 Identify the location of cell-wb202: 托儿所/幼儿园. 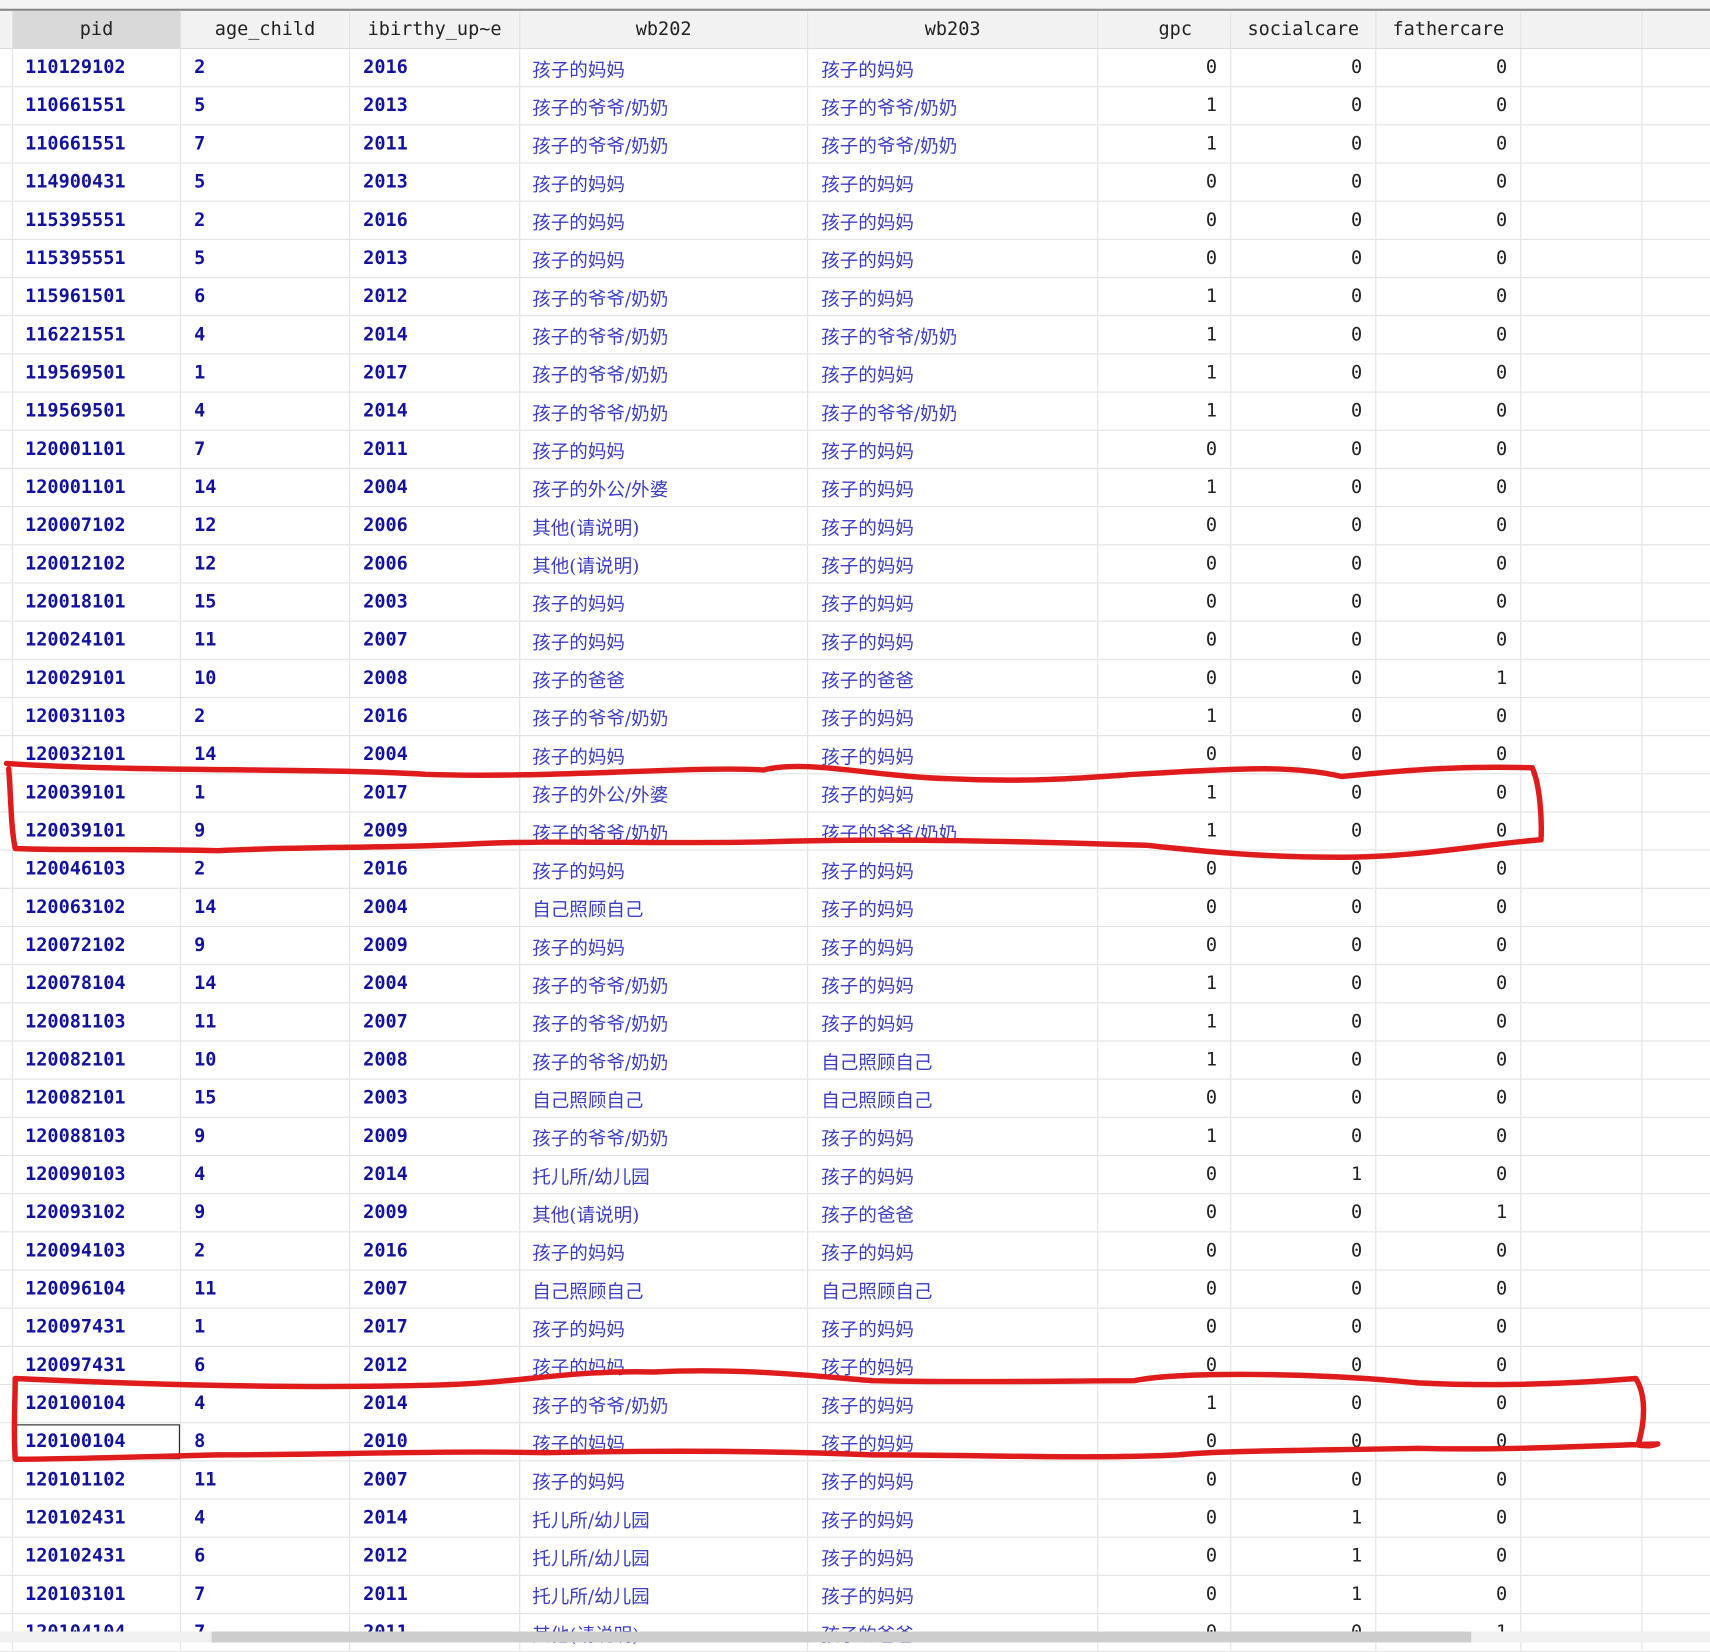
(664, 1594).